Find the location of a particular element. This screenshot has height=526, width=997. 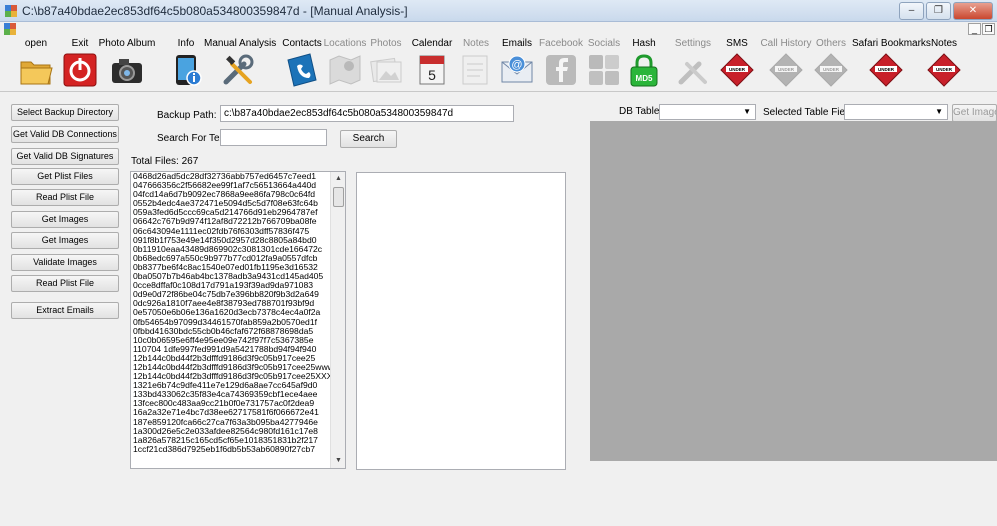

toolbar-manual-analysis-button: Manual Analysis is located at coordinates (240, 64).